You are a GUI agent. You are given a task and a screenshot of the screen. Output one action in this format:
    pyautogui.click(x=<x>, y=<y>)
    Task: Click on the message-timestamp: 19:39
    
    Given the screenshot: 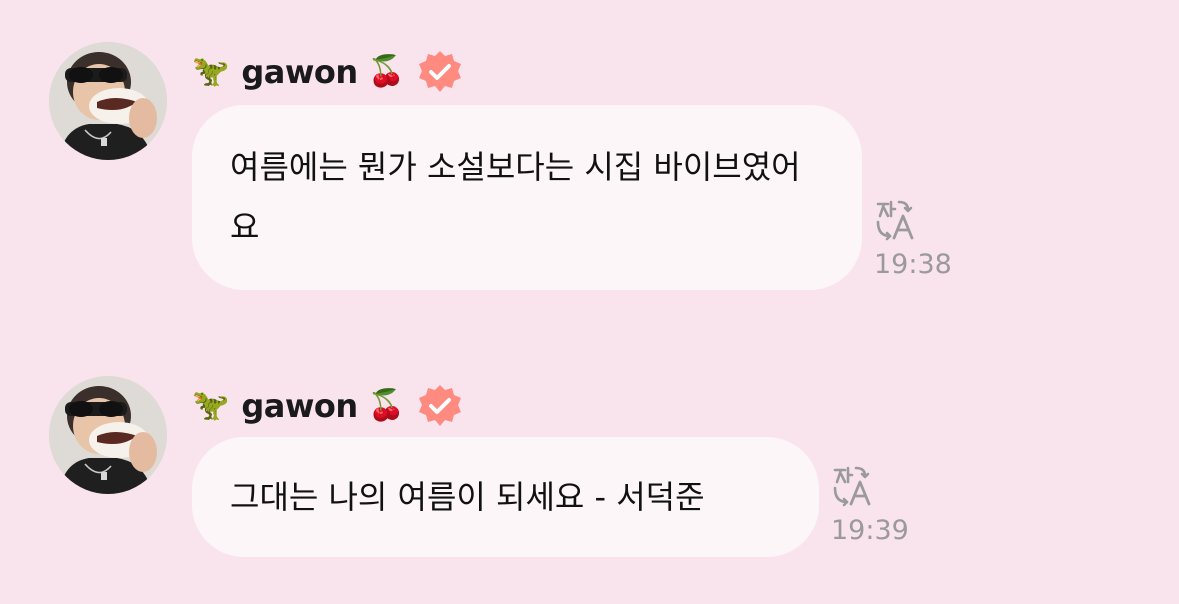 What is the action you would take?
    pyautogui.click(x=870, y=530)
    